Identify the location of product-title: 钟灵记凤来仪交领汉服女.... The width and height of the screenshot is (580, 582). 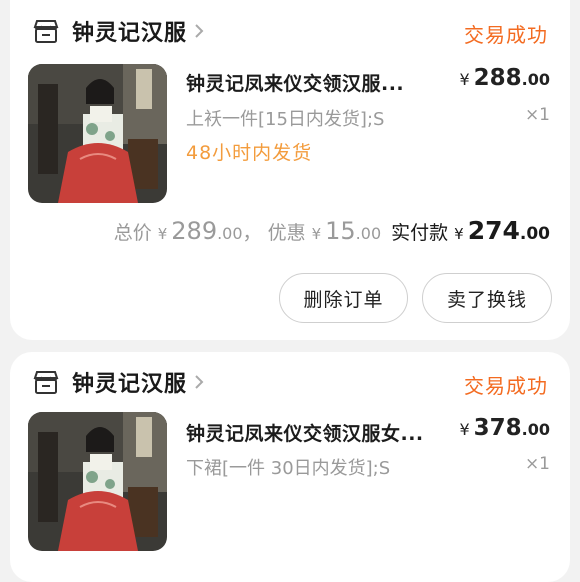
(305, 432).